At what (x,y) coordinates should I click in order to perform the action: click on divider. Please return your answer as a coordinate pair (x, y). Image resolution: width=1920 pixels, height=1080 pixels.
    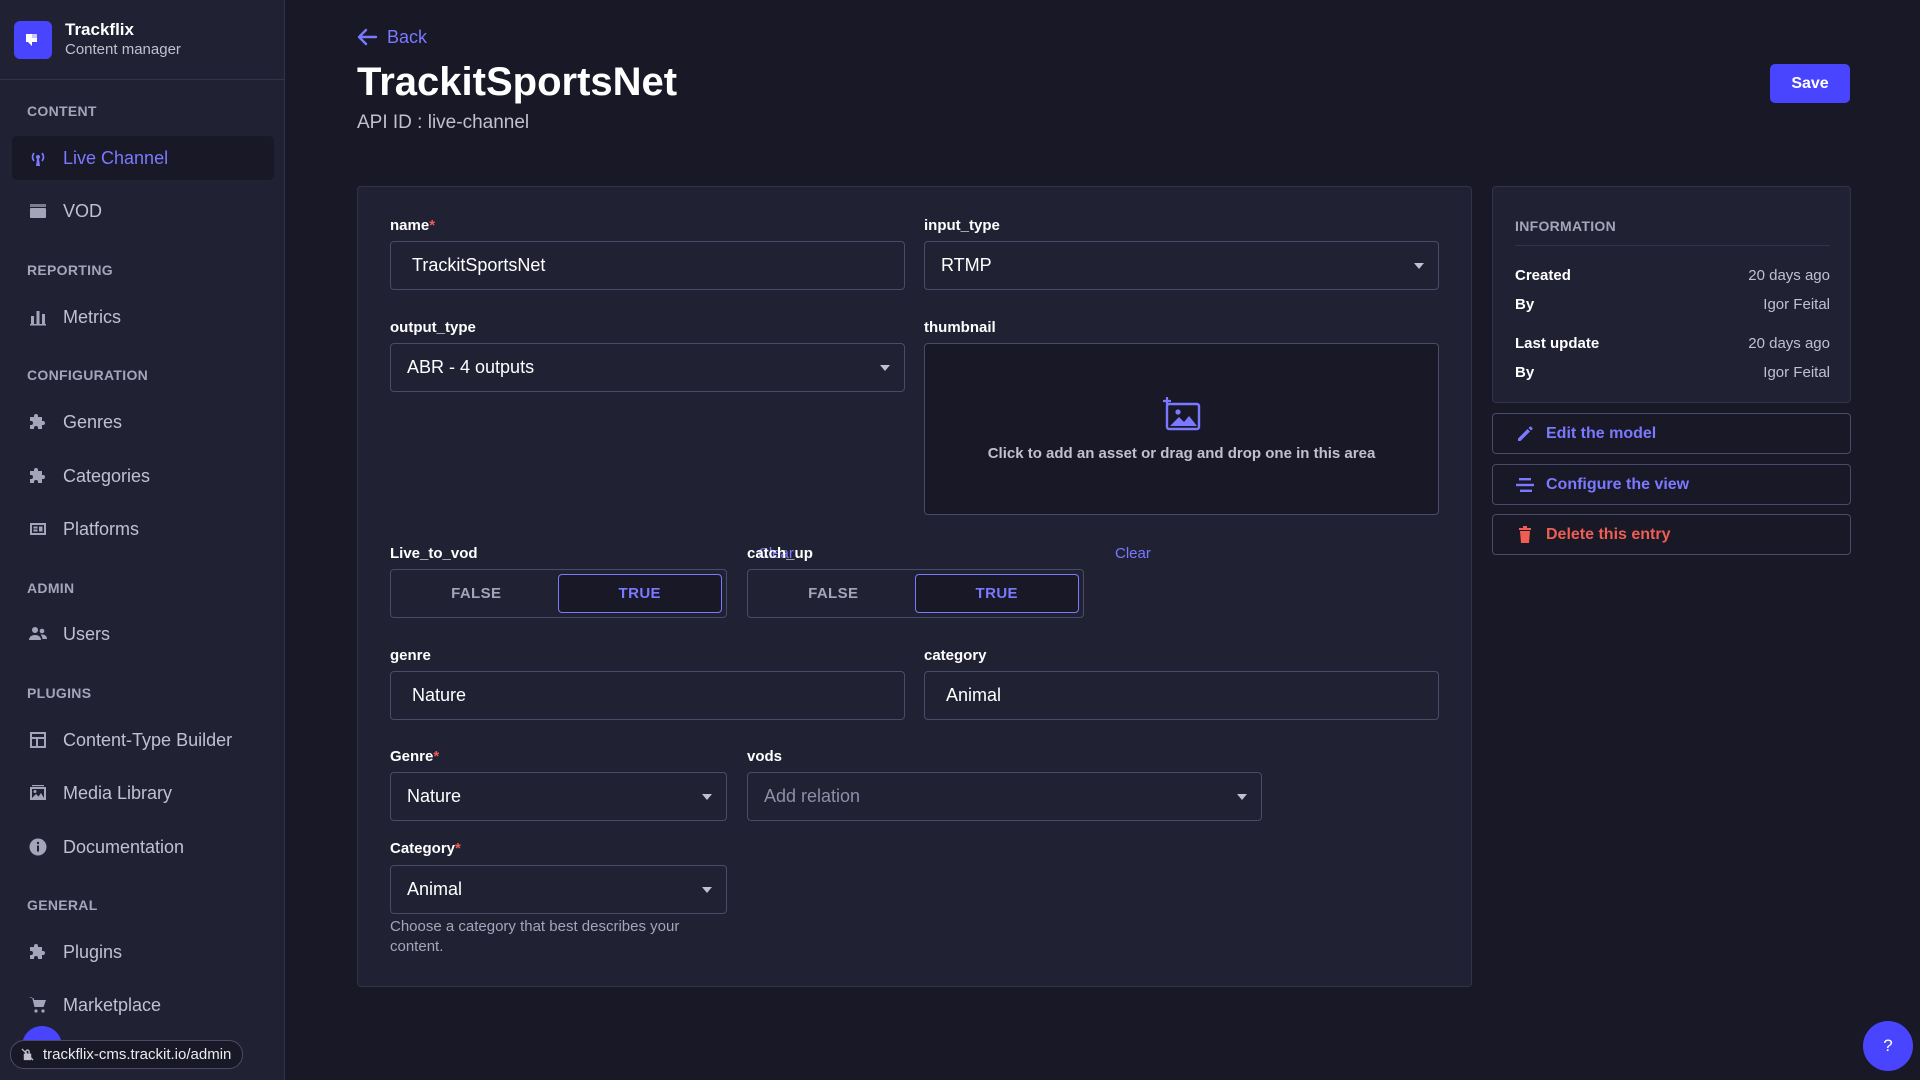
    Looking at the image, I should click on (1672, 245).